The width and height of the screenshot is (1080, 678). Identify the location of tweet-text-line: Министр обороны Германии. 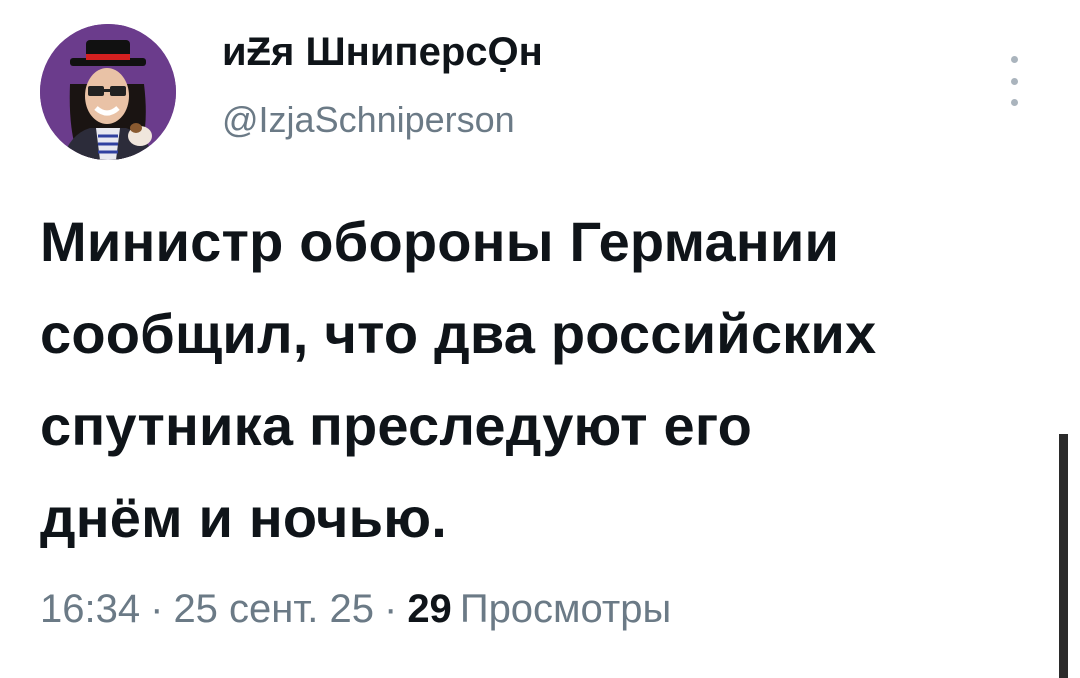
(440, 241).